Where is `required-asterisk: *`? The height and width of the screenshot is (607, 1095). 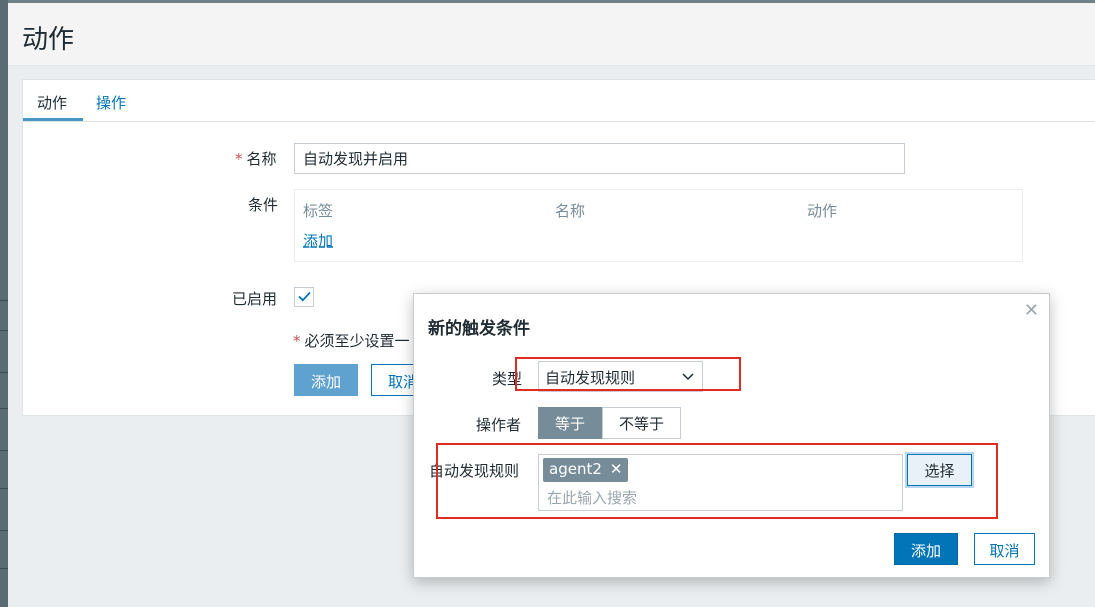
required-asterisk: * is located at coordinates (239, 159).